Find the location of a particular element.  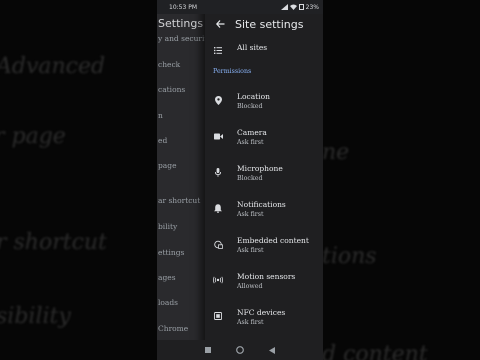

location-pin-icon is located at coordinates (218, 100).